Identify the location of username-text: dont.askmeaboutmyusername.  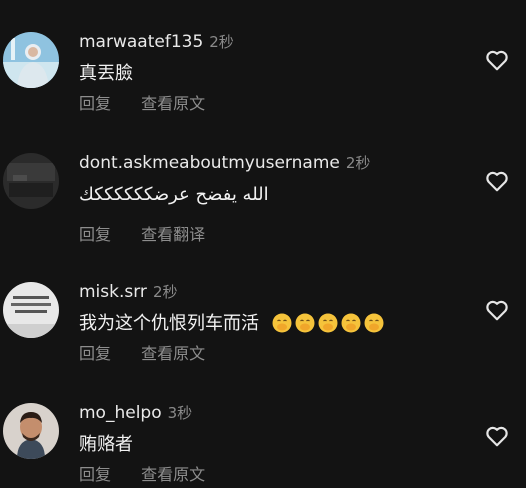
(209, 163).